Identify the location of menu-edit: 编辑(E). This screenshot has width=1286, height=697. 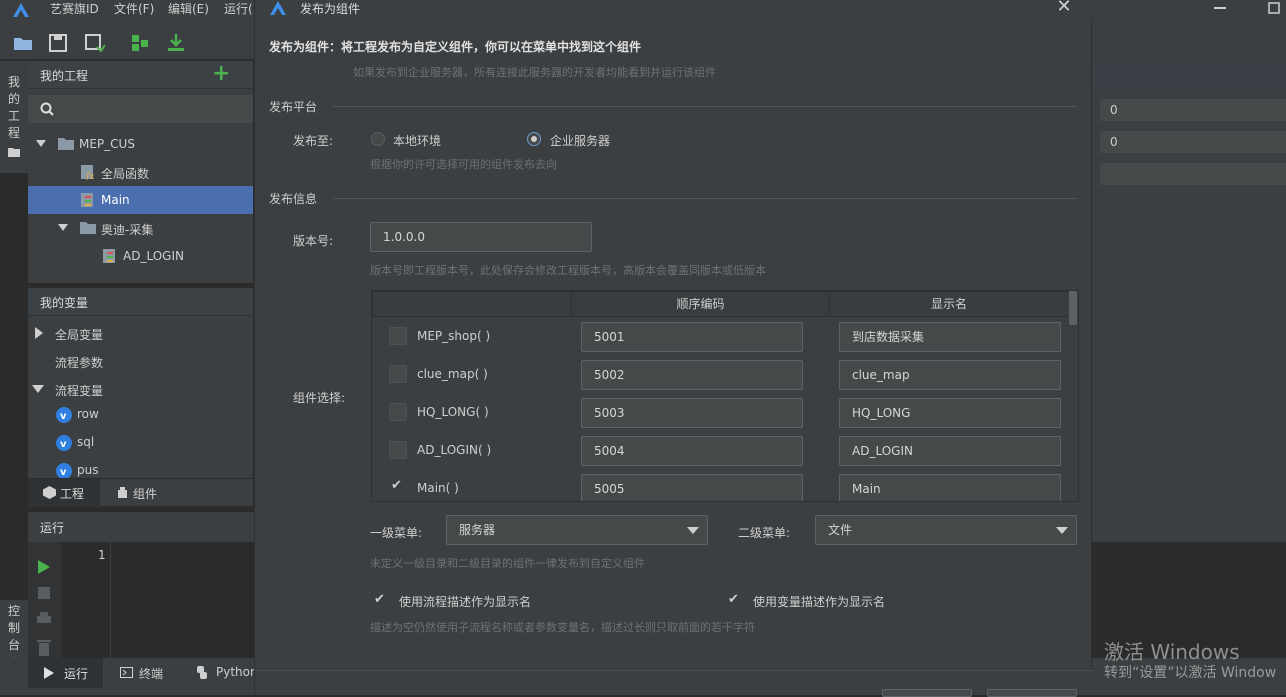
(188, 10).